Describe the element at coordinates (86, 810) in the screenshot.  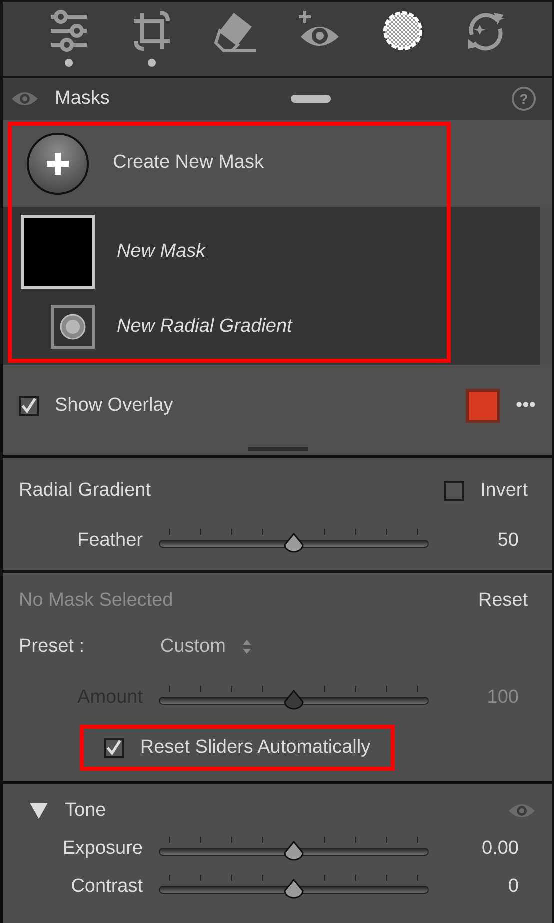
I see `section-title: Tone` at that location.